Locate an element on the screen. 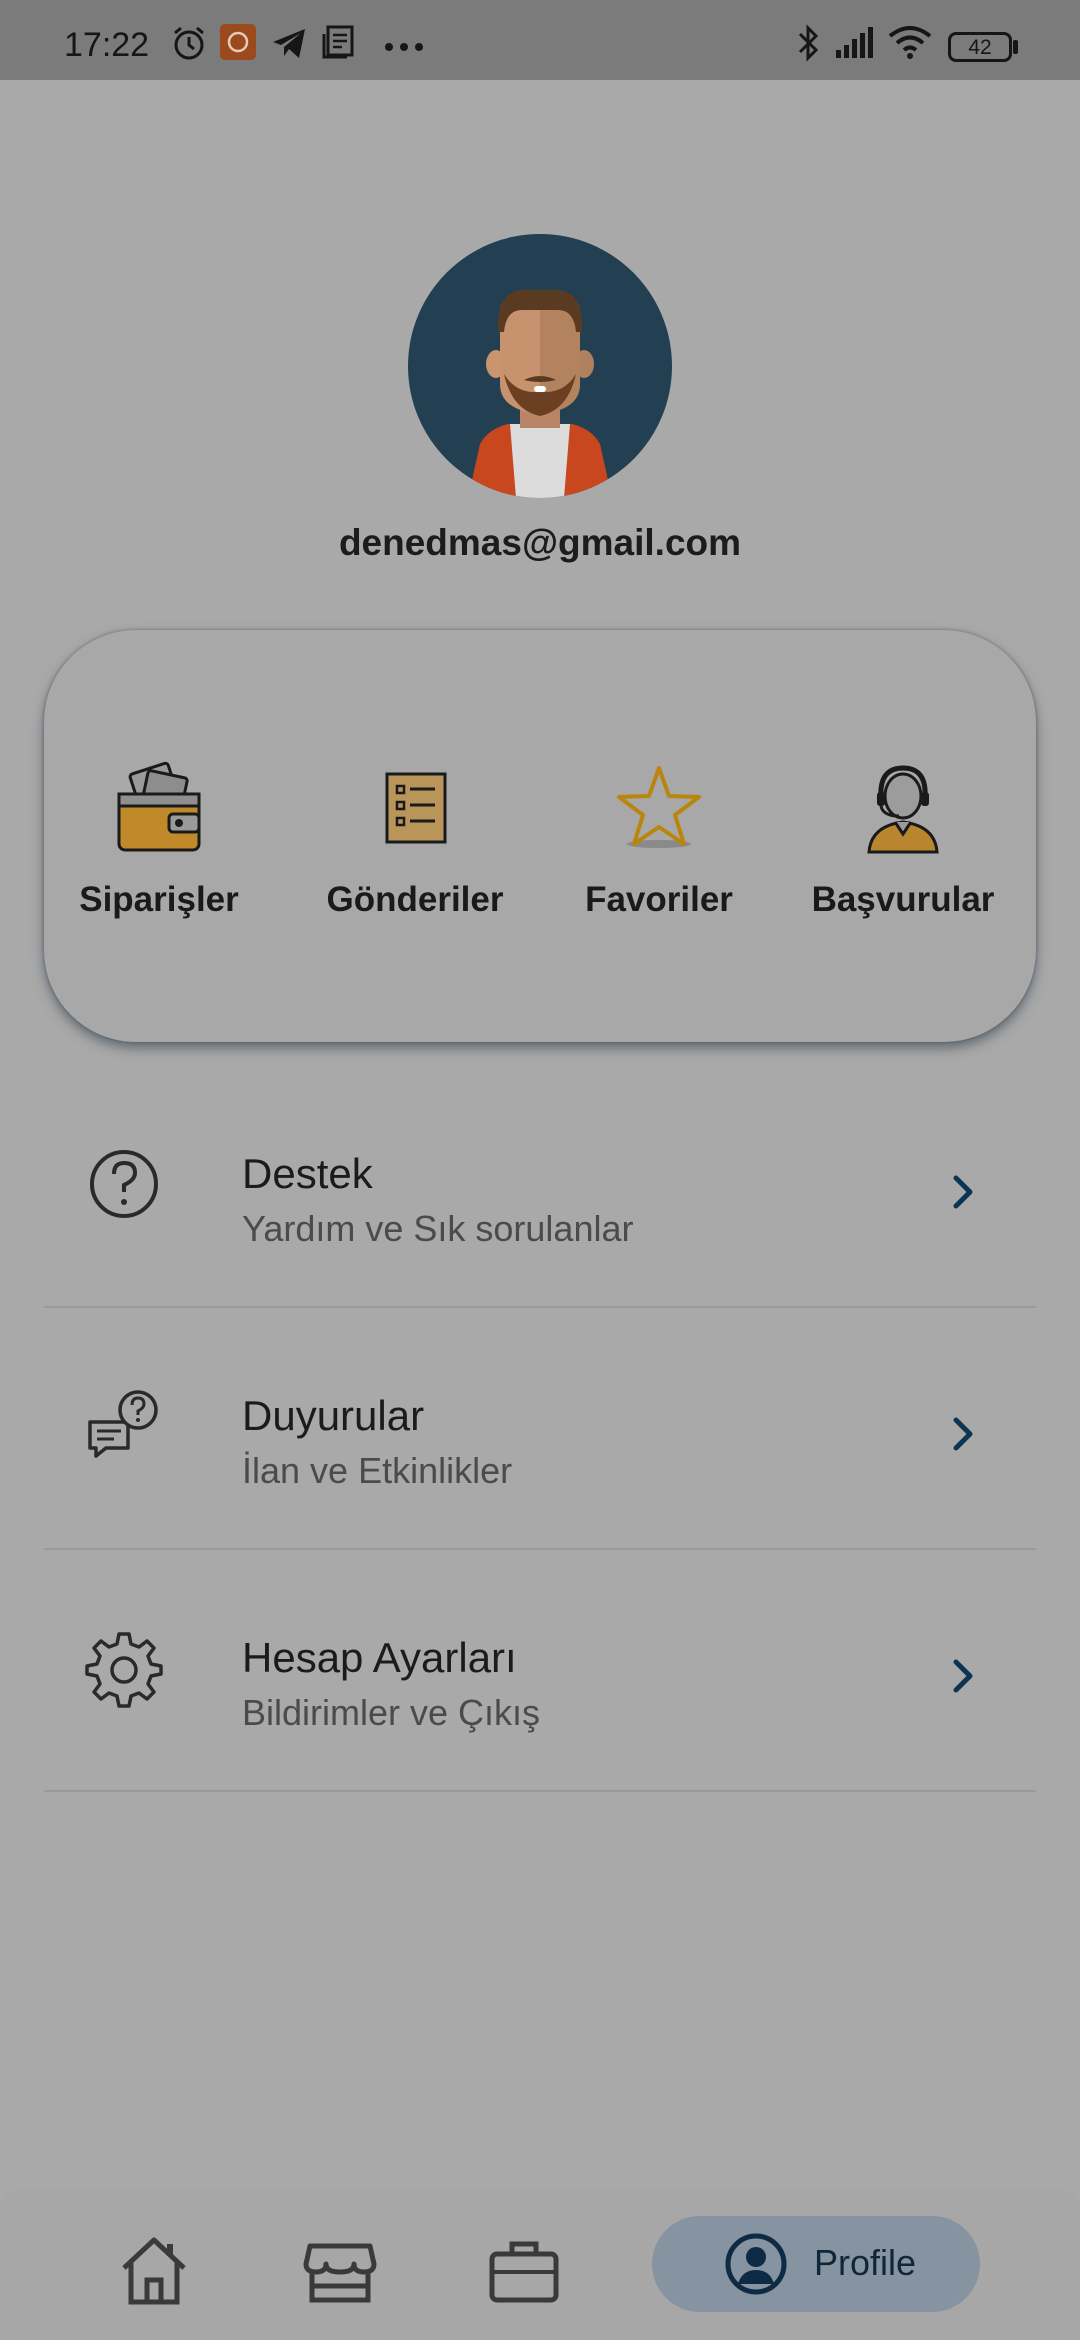  profile-icon is located at coordinates (756, 2264).